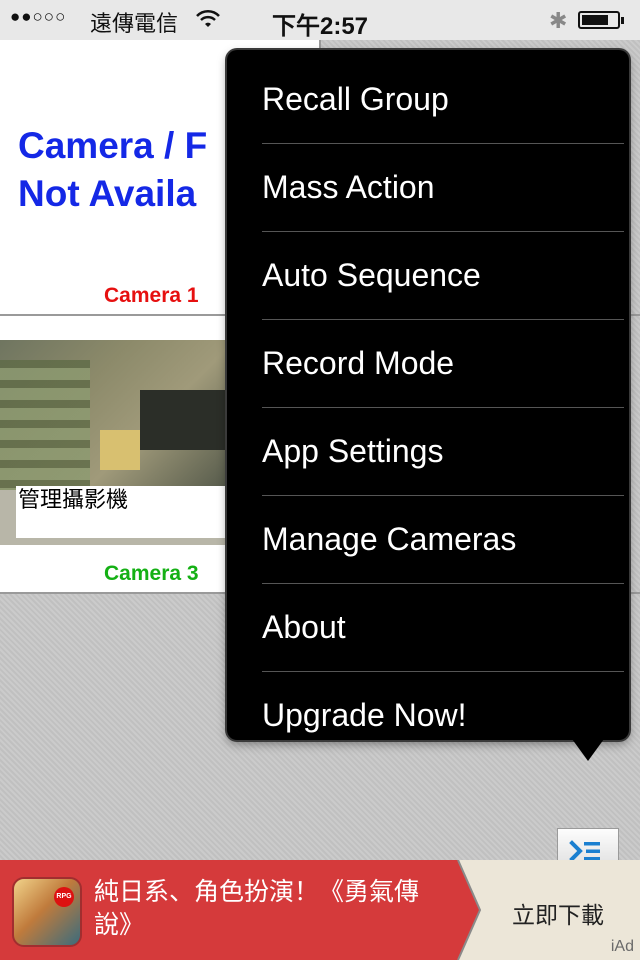 The image size is (640, 960). What do you see at coordinates (151, 295) in the screenshot?
I see `camera-1-label: Camera 1` at bounding box center [151, 295].